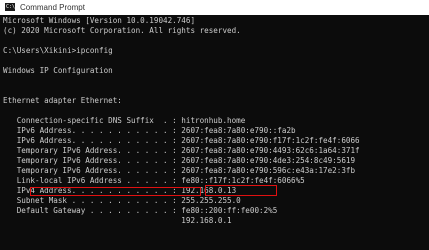  What do you see at coordinates (58, 50) in the screenshot?
I see `console-line-command: C:\Users\Xikini>ipconfig` at bounding box center [58, 50].